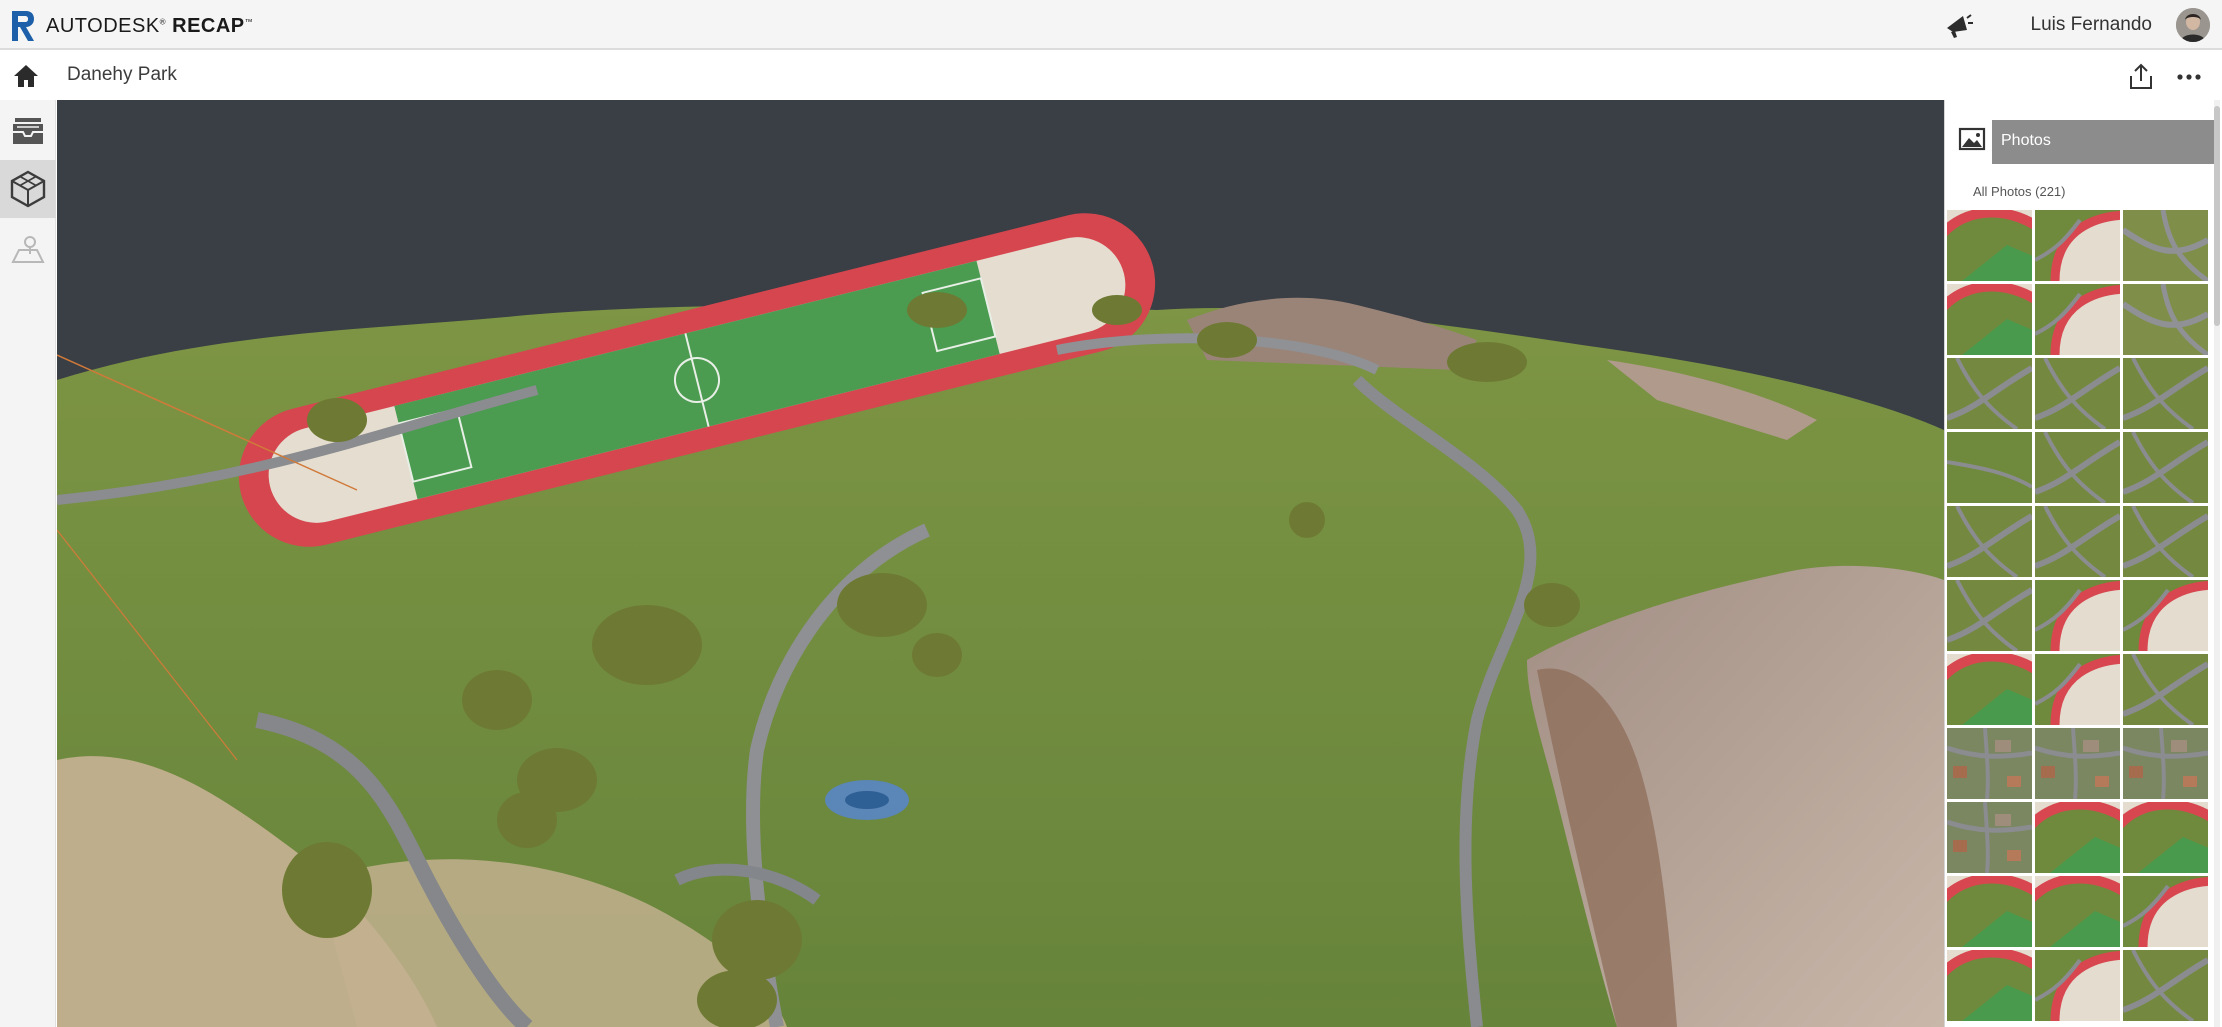  What do you see at coordinates (2217, 216) in the screenshot?
I see `scrollbar-thumb` at bounding box center [2217, 216].